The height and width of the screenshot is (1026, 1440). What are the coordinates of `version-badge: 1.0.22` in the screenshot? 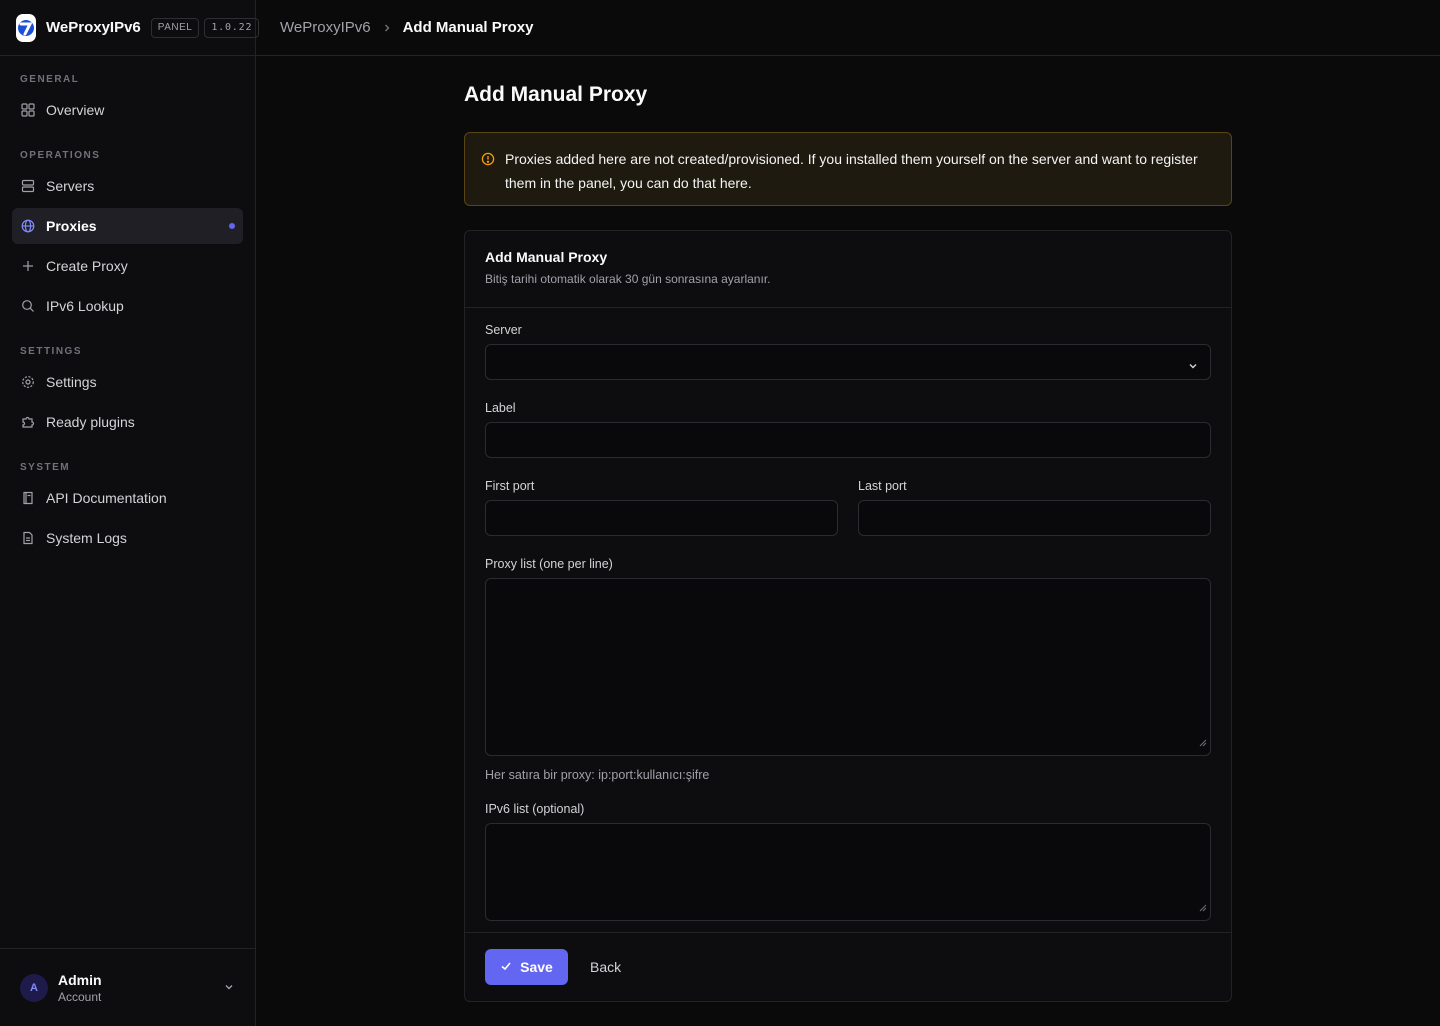 It's located at (232, 27).